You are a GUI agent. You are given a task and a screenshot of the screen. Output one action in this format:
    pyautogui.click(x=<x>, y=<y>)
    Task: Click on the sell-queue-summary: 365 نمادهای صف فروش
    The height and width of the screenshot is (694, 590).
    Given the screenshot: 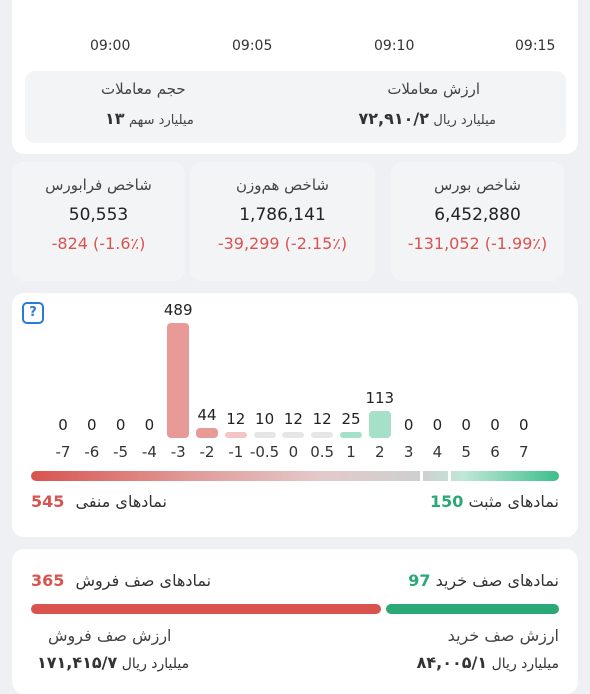 What is the action you would take?
    pyautogui.click(x=121, y=580)
    